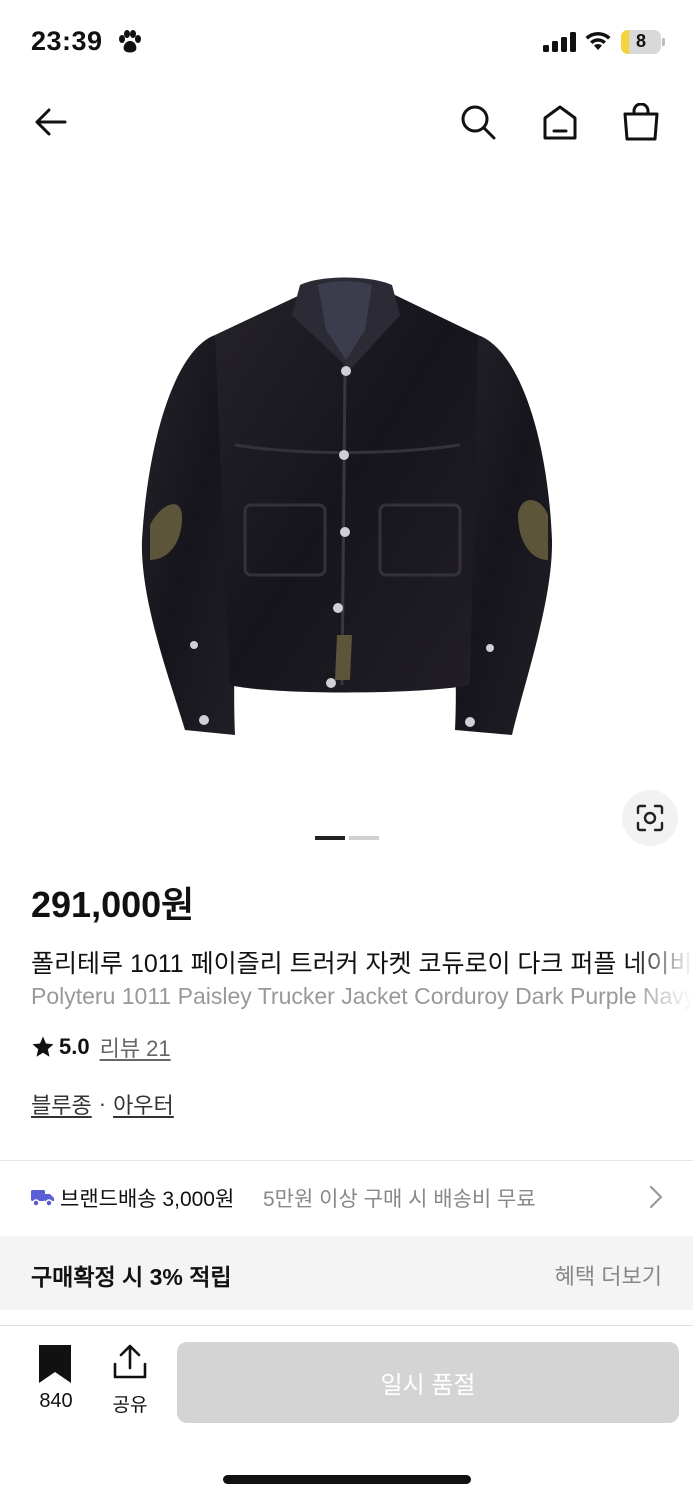  I want to click on reward-points-text: 구매확정 시 3% 적립, so click(131, 1277).